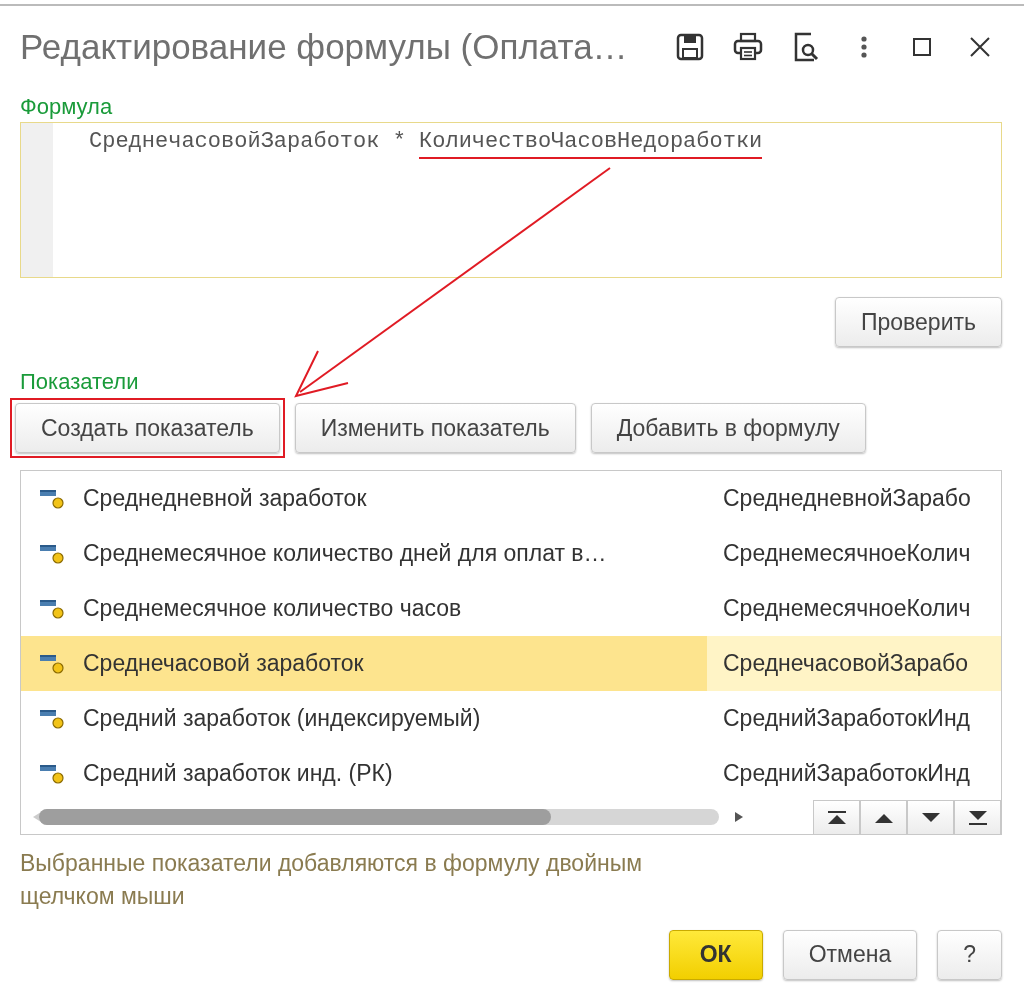  What do you see at coordinates (295, 817) in the screenshot?
I see `scroll-thumb` at bounding box center [295, 817].